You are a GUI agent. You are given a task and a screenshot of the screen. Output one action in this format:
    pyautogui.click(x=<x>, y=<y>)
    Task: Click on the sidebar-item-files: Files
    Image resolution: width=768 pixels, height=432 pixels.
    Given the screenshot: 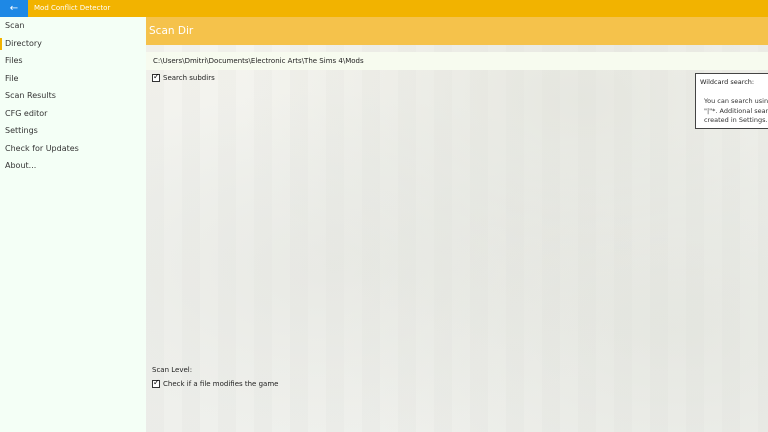 What is the action you would take?
    pyautogui.click(x=73, y=61)
    